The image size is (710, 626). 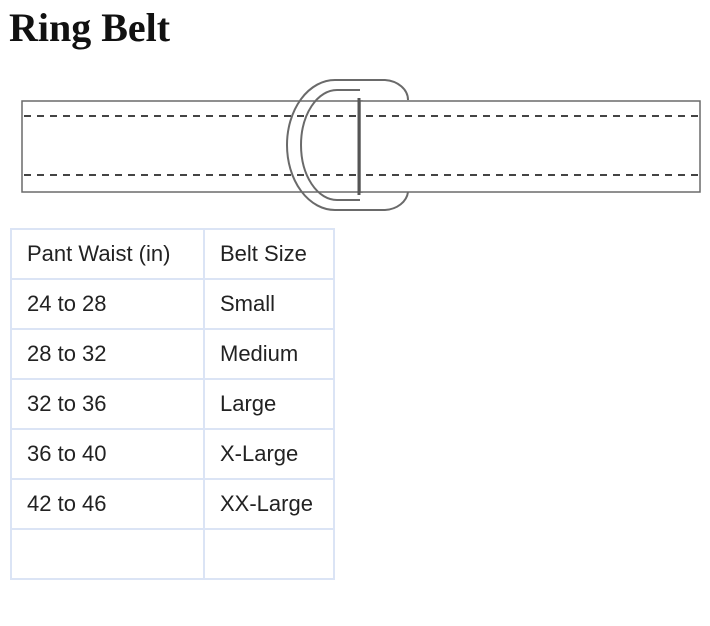 What do you see at coordinates (192, 146) in the screenshot?
I see `belt-strap-left` at bounding box center [192, 146].